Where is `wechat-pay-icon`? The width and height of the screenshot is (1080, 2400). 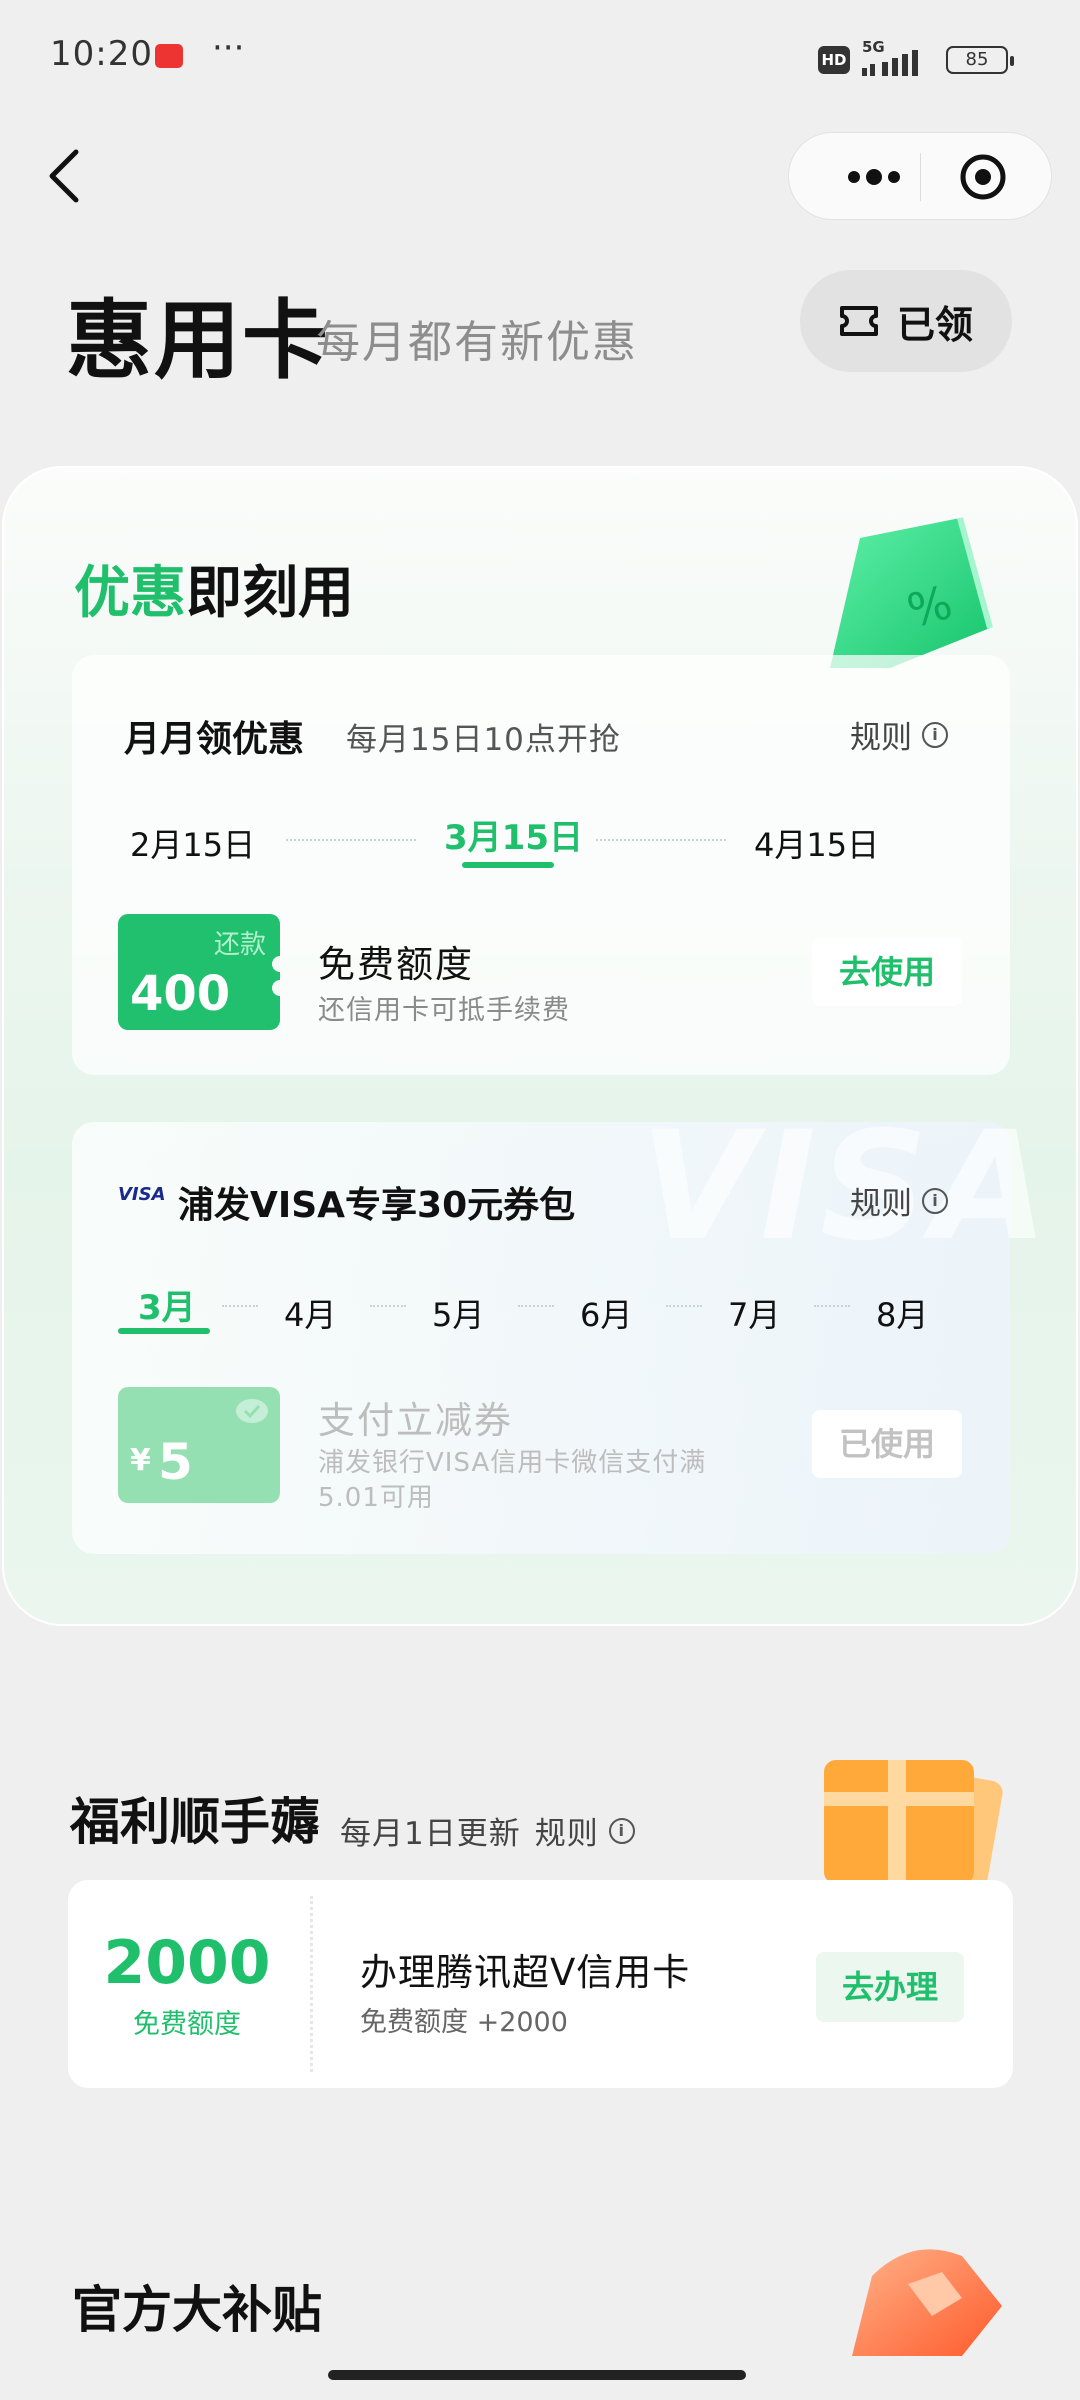 wechat-pay-icon is located at coordinates (252, 1411).